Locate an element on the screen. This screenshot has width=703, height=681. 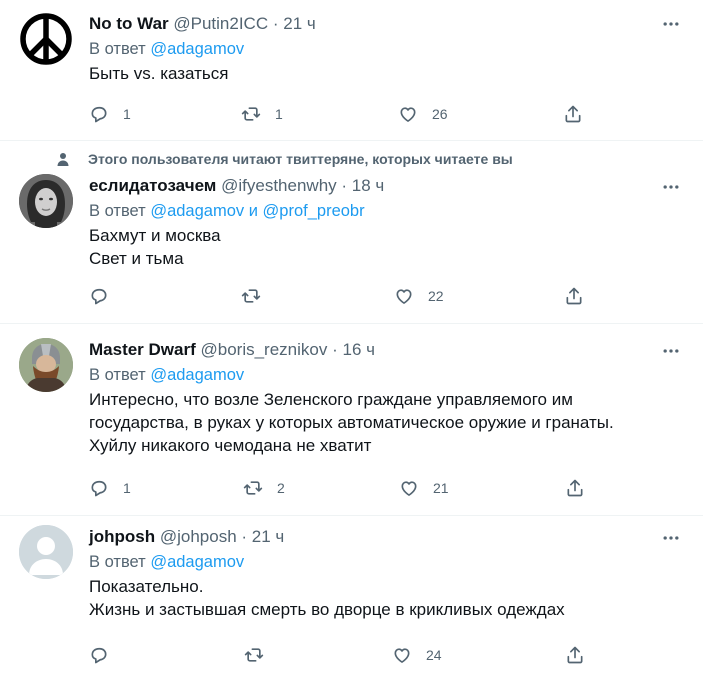
tweet-actions: 1 2 21 is located at coordinates (349, 488).